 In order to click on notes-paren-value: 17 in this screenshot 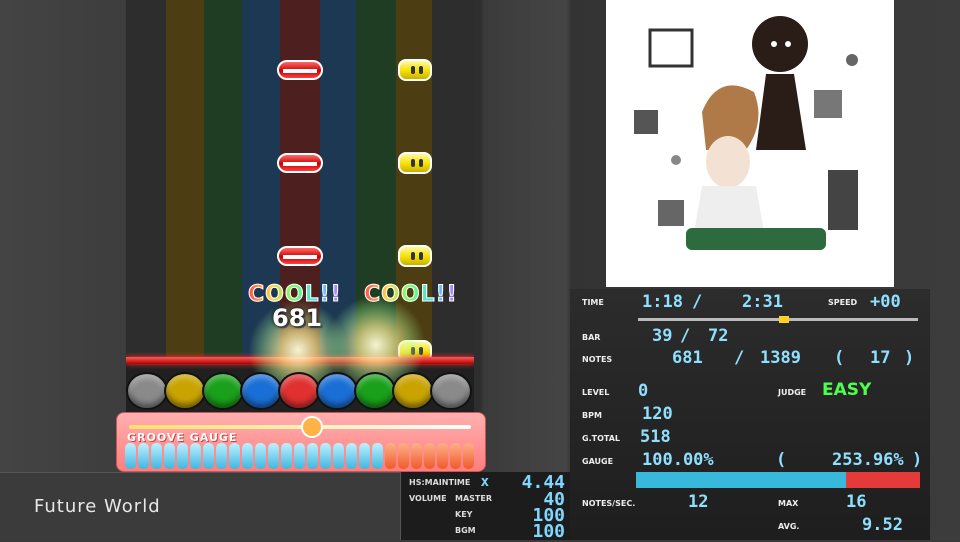, I will do `click(880, 358)`.